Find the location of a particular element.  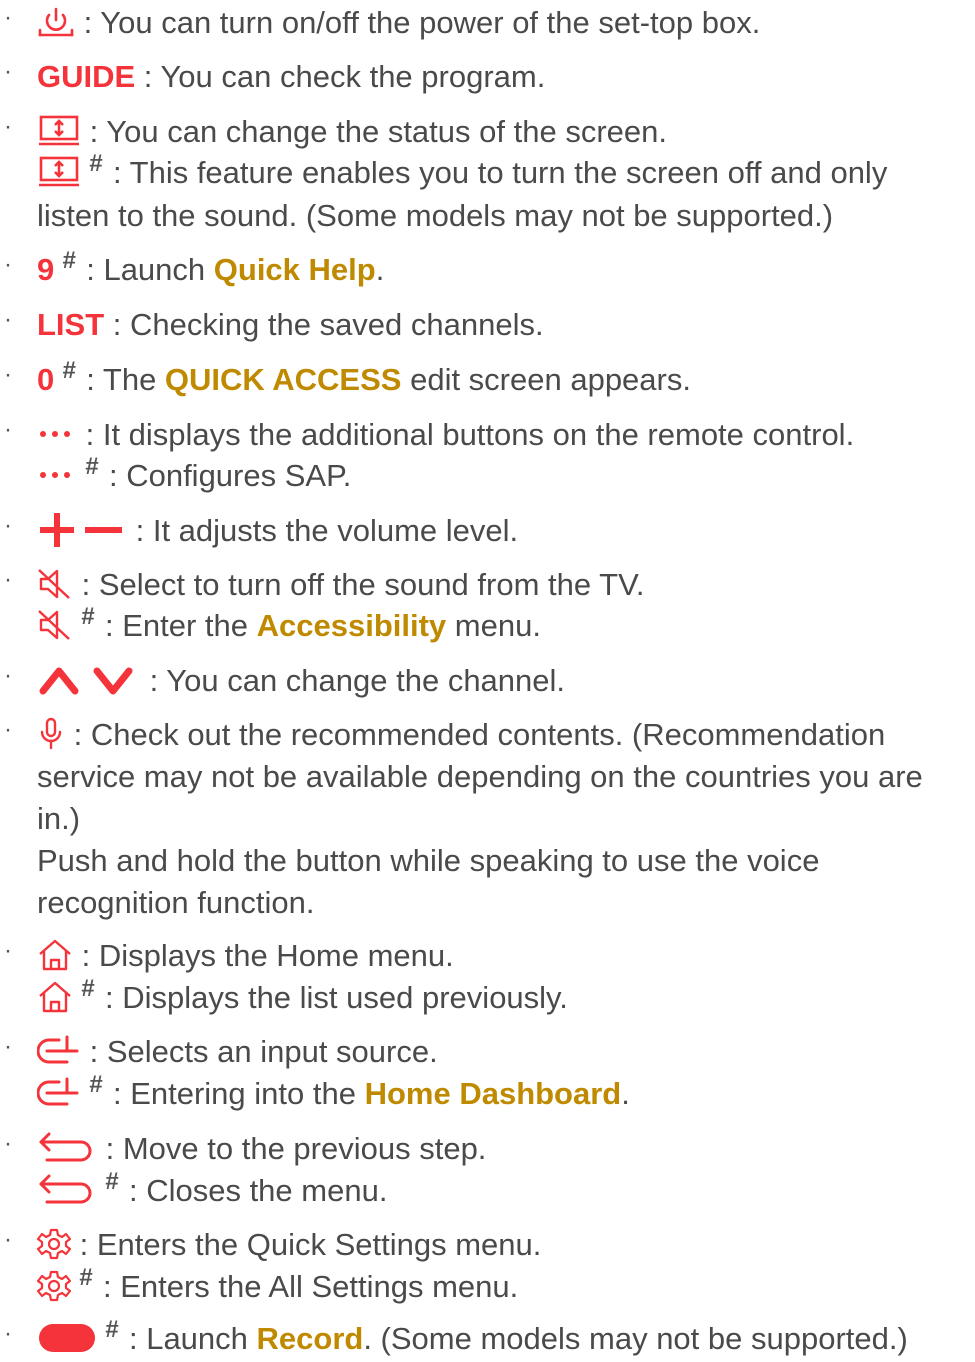

item-text: : Displays the Home menu. is located at coordinates (263, 955).